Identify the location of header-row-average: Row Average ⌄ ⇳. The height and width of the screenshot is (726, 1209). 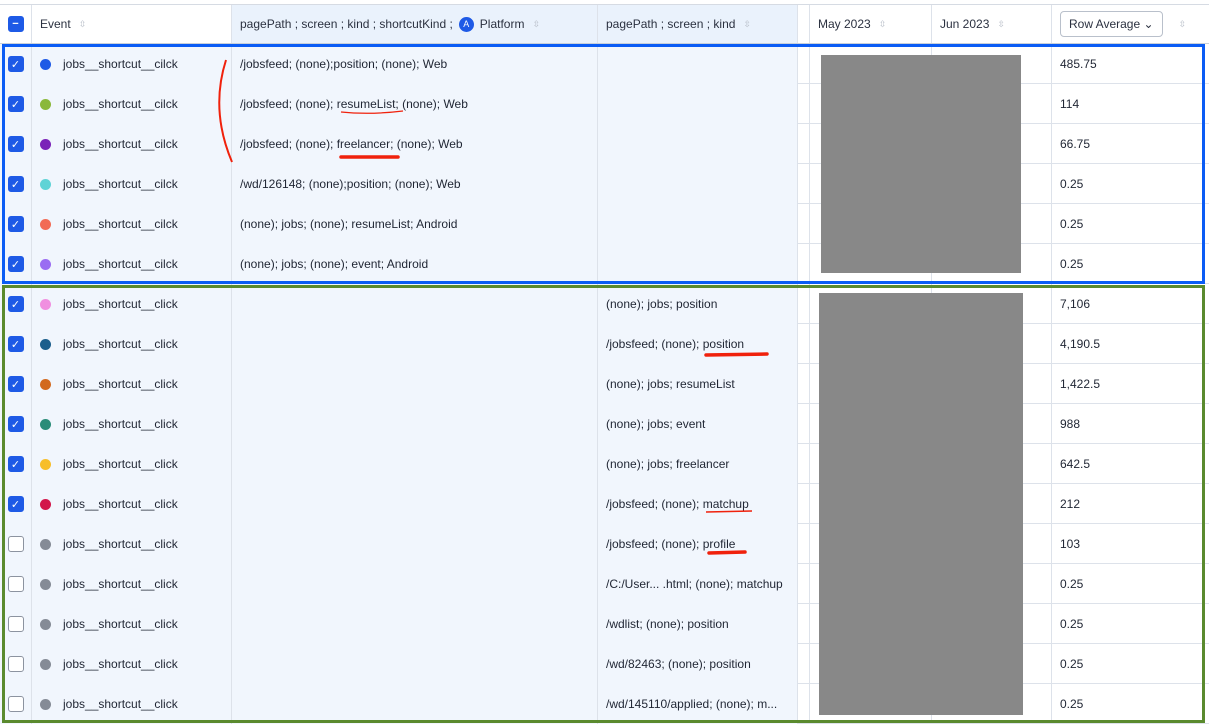
(1130, 24).